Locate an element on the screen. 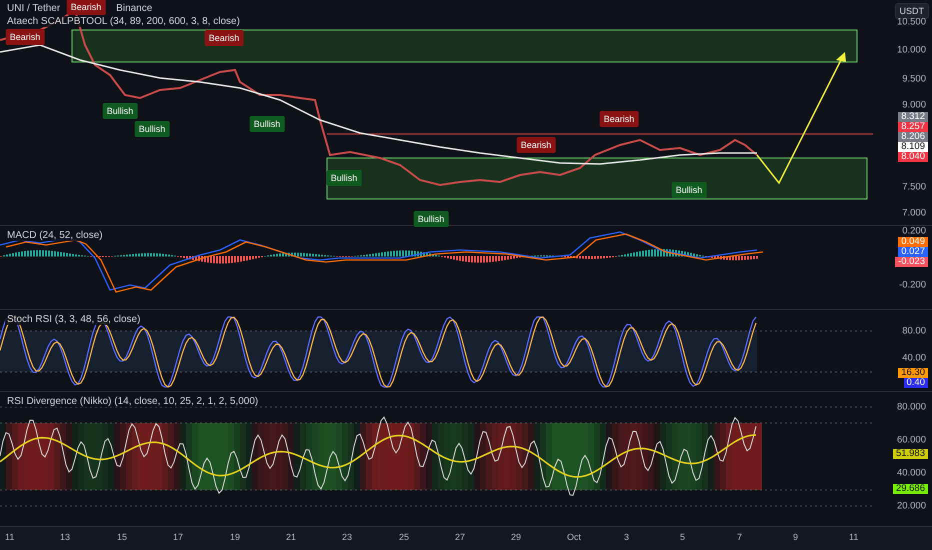 The width and height of the screenshot is (932, 550). value-tag: 0.40 is located at coordinates (916, 383).